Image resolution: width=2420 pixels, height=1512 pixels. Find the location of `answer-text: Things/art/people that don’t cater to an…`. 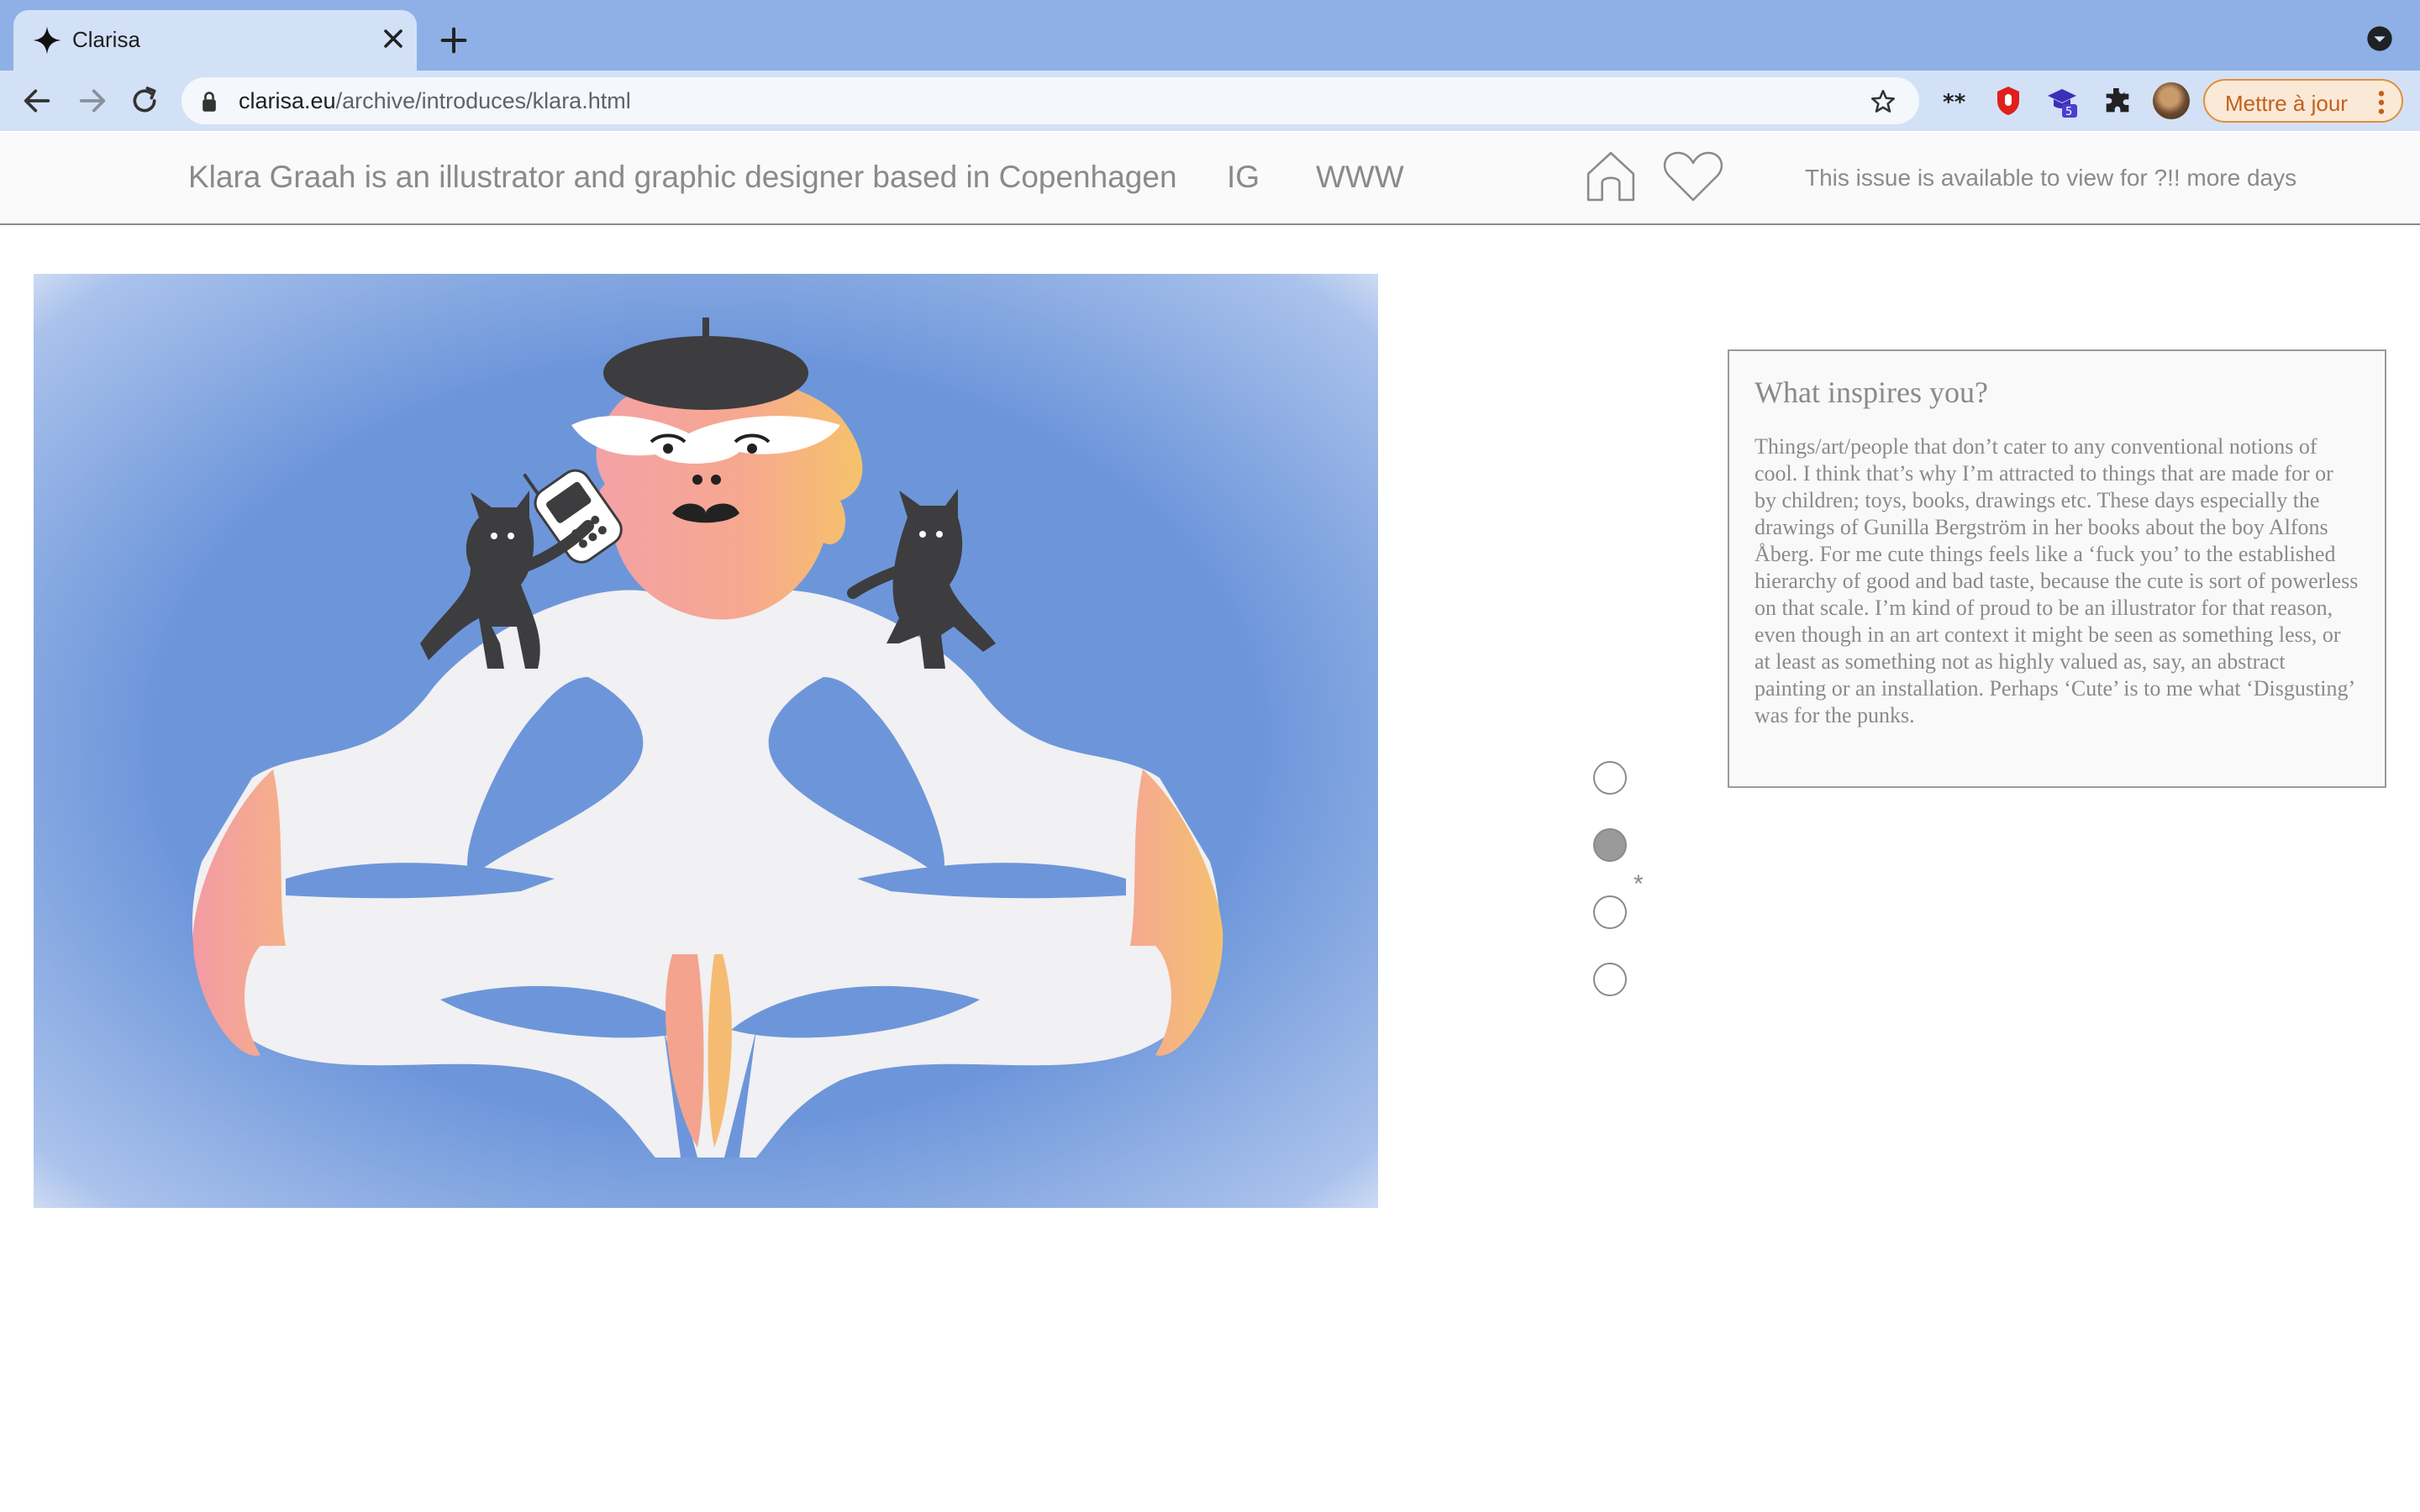

answer-text: Things/art/people that don’t cater to an… is located at coordinates (2056, 580).